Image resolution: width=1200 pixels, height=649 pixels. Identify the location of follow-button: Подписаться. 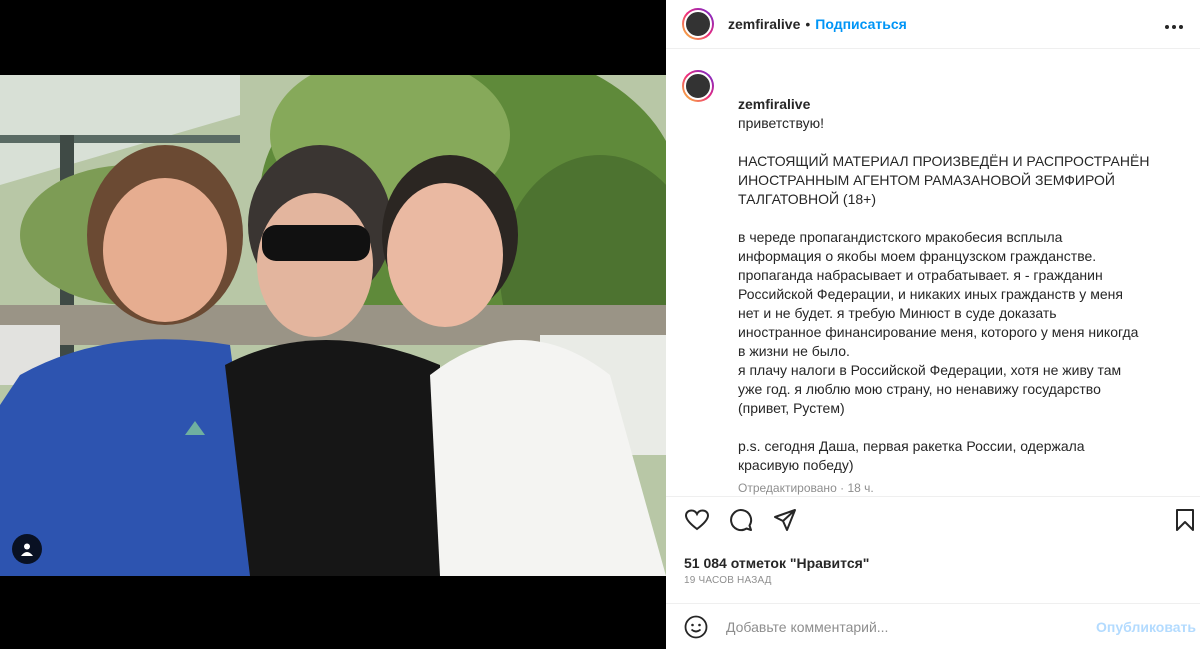
(861, 24).